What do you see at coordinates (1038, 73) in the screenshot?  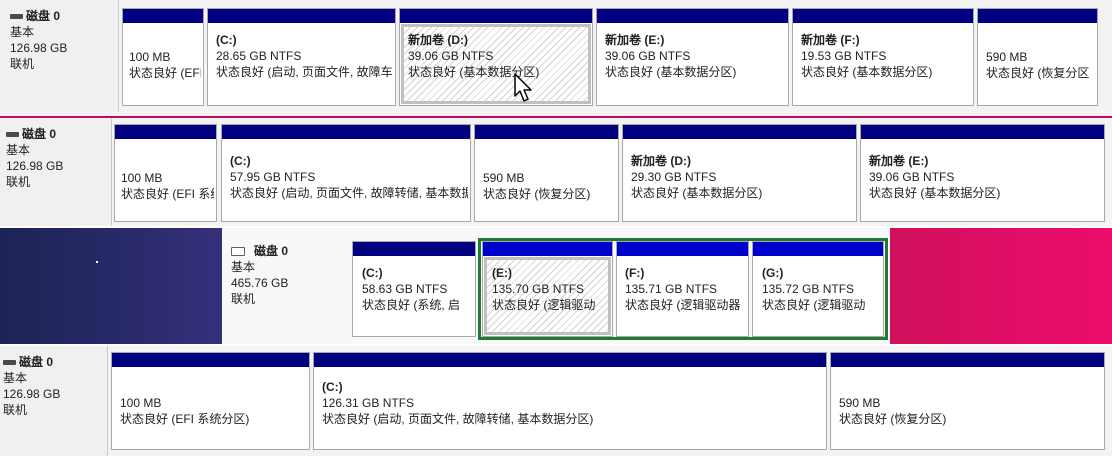 I see `partition-status: 状态良好 (恢复分区` at bounding box center [1038, 73].